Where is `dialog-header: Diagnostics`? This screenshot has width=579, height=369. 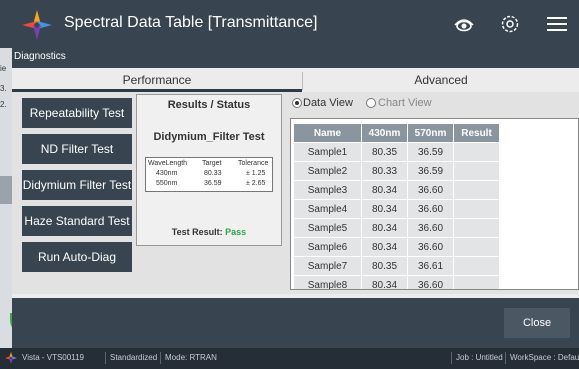 dialog-header: Diagnostics is located at coordinates (295, 58).